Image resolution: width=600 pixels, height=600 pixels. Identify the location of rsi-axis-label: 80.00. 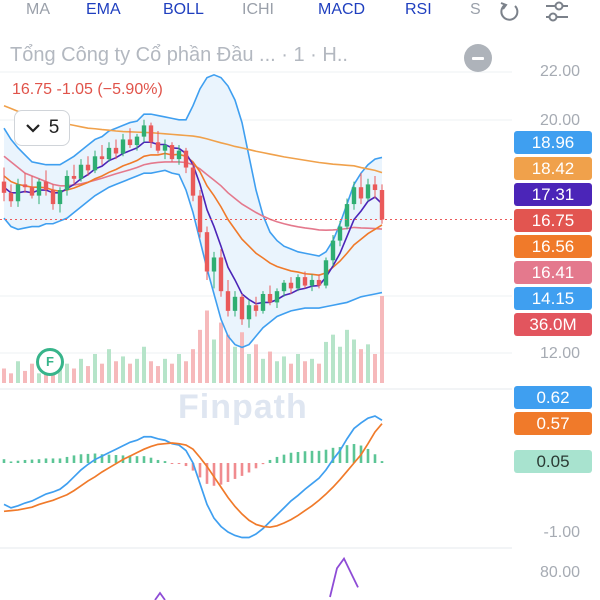
(559, 572).